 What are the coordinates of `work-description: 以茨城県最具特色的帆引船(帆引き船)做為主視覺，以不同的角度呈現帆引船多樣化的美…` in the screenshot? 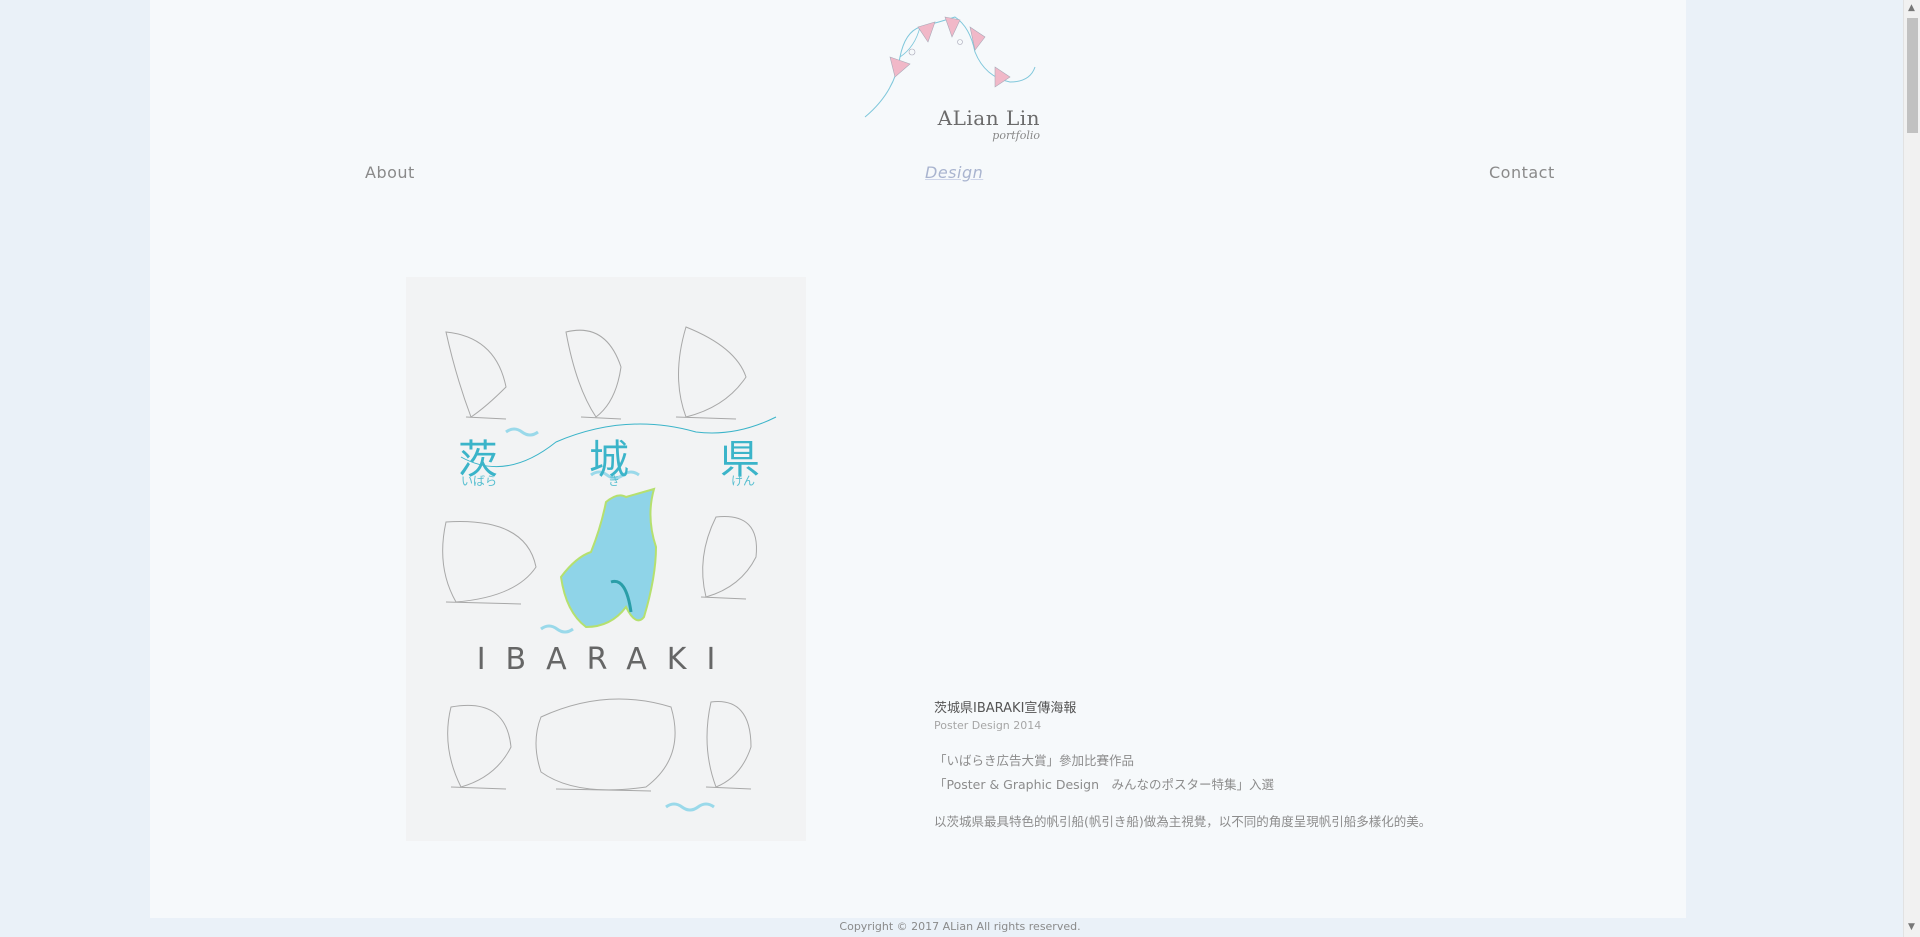 It's located at (1183, 821).